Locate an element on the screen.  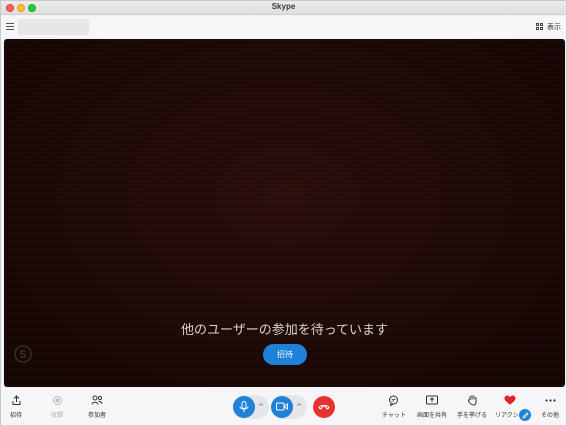
share-screen-icon is located at coordinates (432, 400).